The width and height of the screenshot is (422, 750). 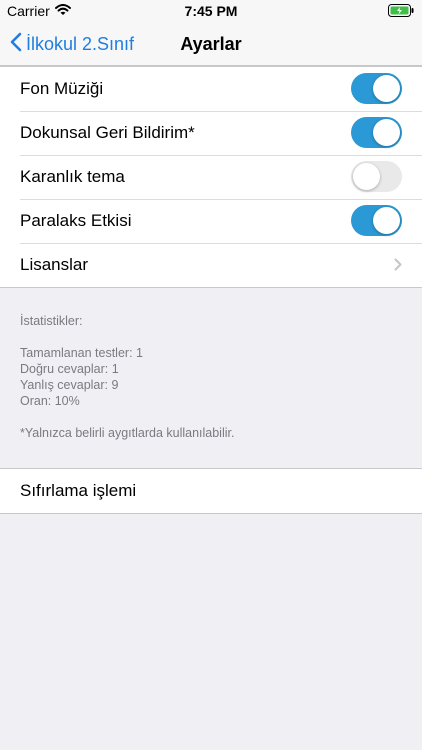 What do you see at coordinates (211, 221) in the screenshot?
I see `setting-row-parallax-effect: Paralaks Etkisi` at bounding box center [211, 221].